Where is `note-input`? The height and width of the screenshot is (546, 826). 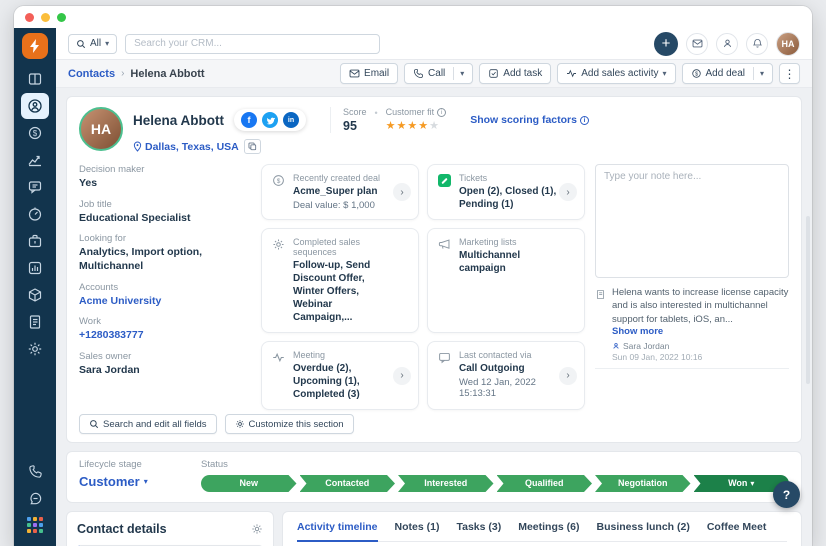
note-input is located at coordinates (692, 221).